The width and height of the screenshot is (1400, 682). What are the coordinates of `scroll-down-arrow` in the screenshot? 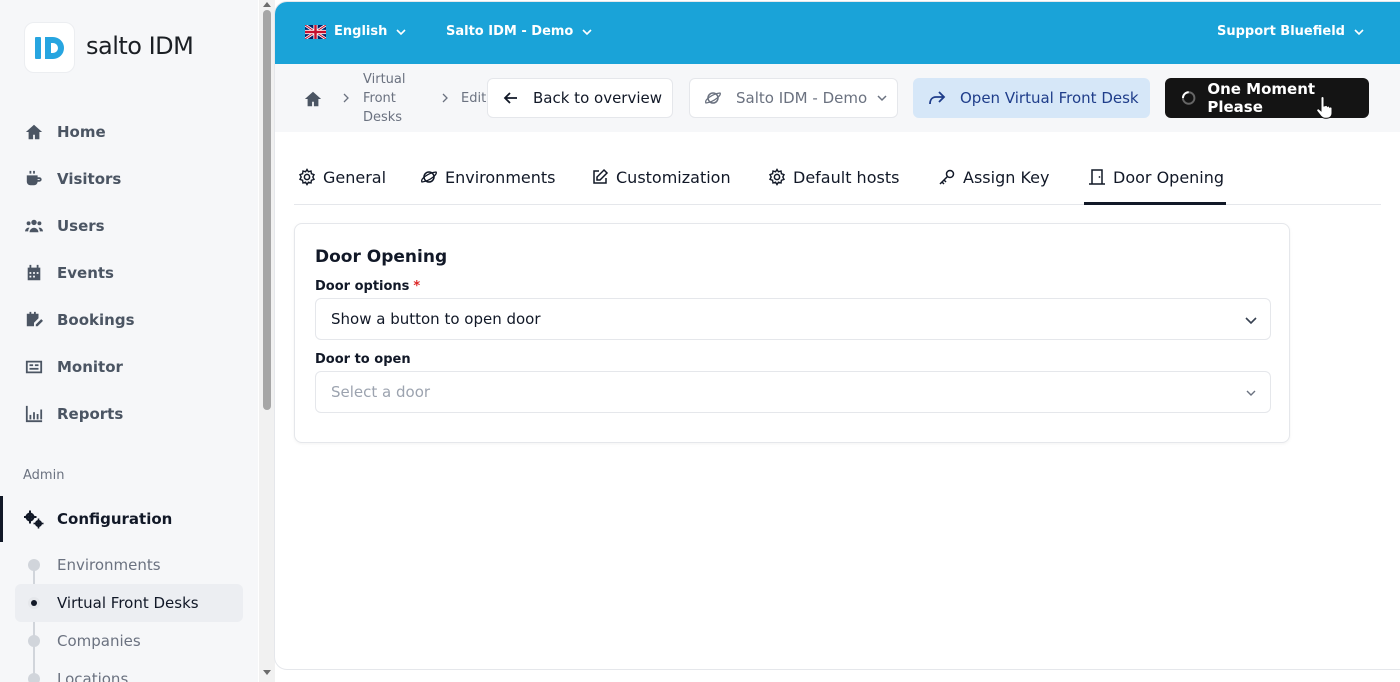 It's located at (267, 672).